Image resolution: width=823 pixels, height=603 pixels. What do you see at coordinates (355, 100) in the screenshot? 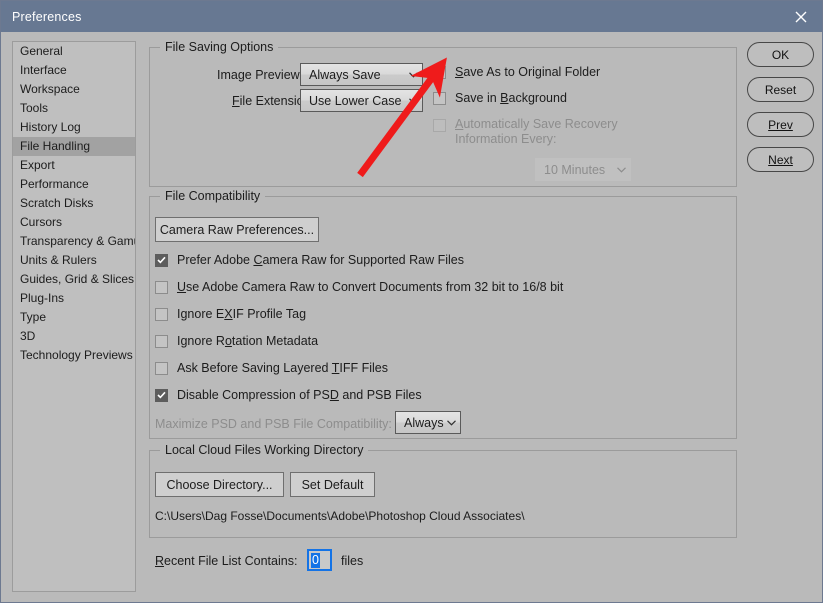
I see `file-extension-value: Use Lower Case` at bounding box center [355, 100].